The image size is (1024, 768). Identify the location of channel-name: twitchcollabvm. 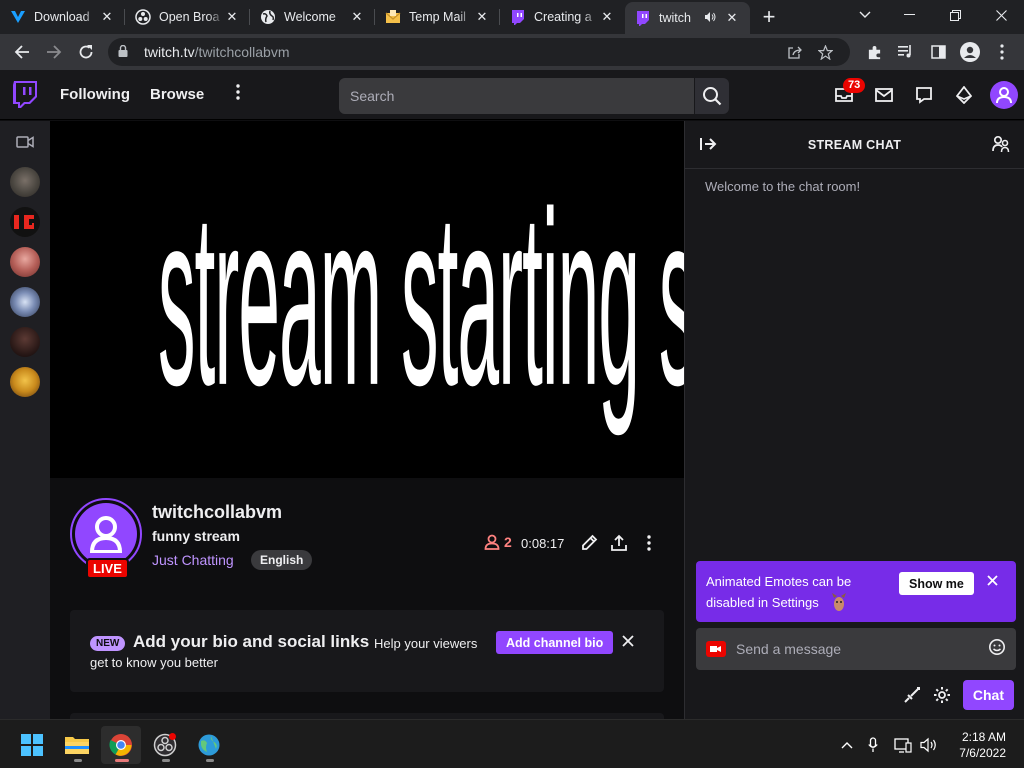
(217, 512).